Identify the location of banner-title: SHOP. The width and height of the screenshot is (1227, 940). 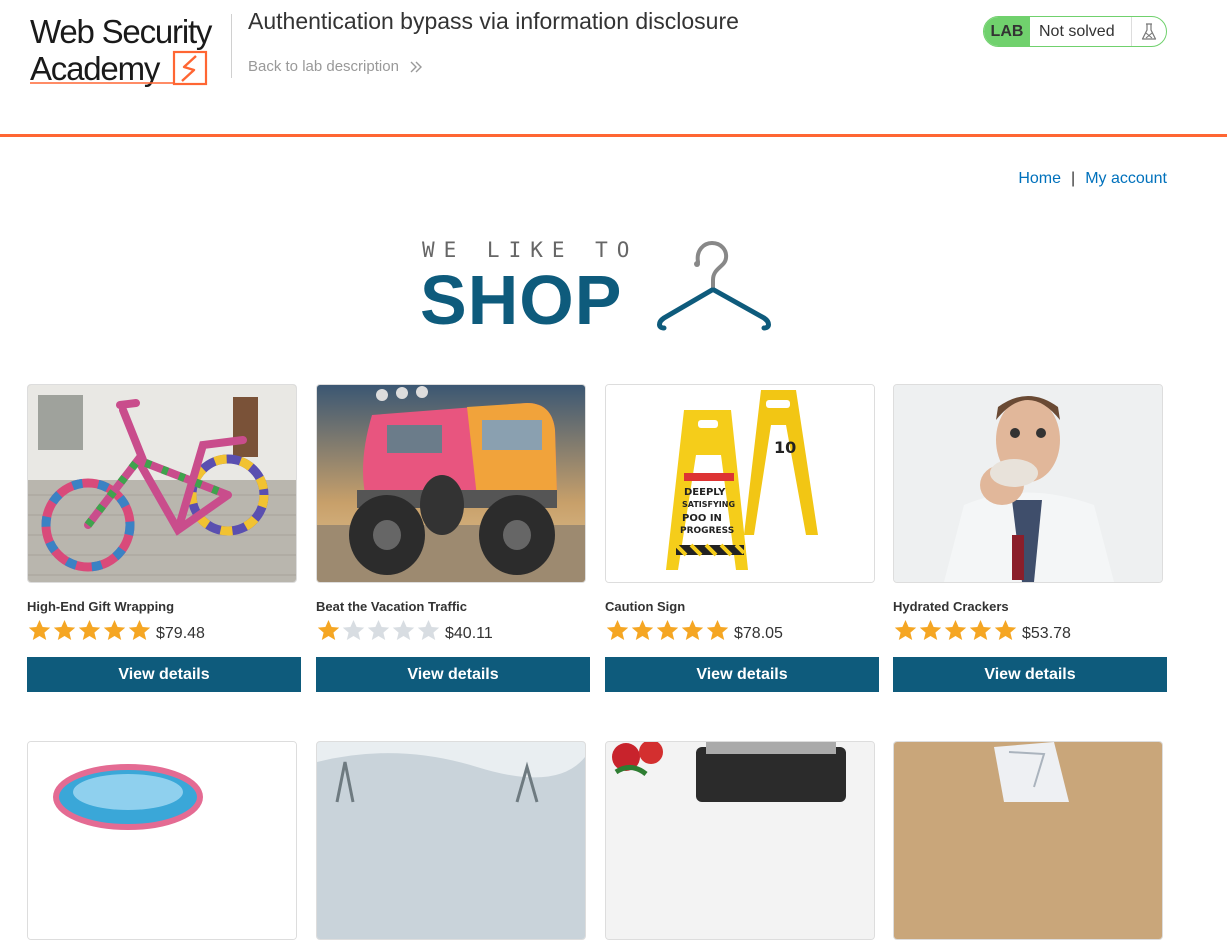
(521, 300).